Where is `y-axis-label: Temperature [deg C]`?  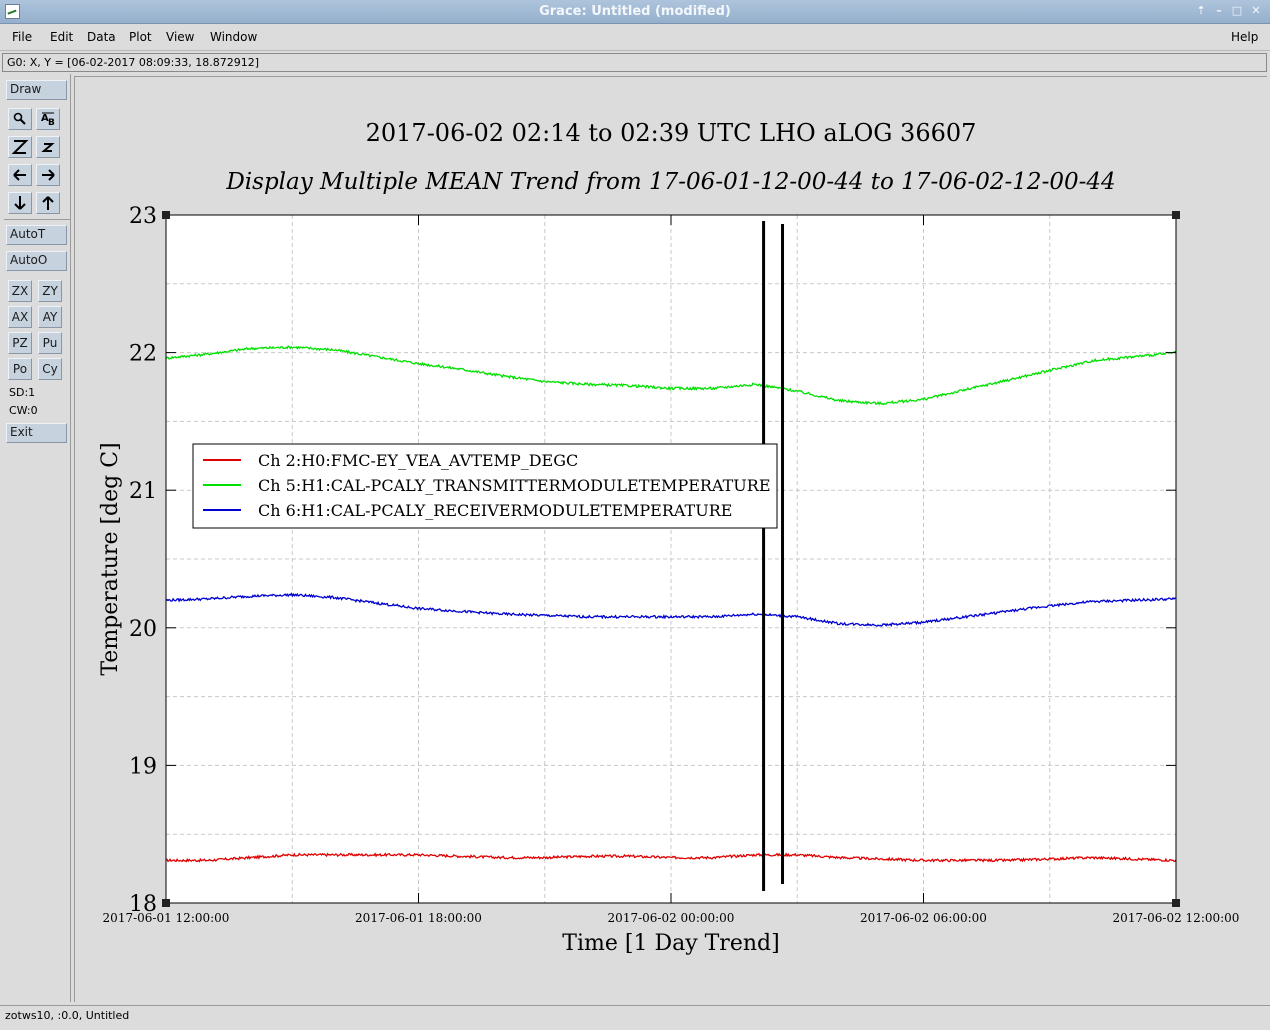 y-axis-label: Temperature [deg C] is located at coordinates (110, 558).